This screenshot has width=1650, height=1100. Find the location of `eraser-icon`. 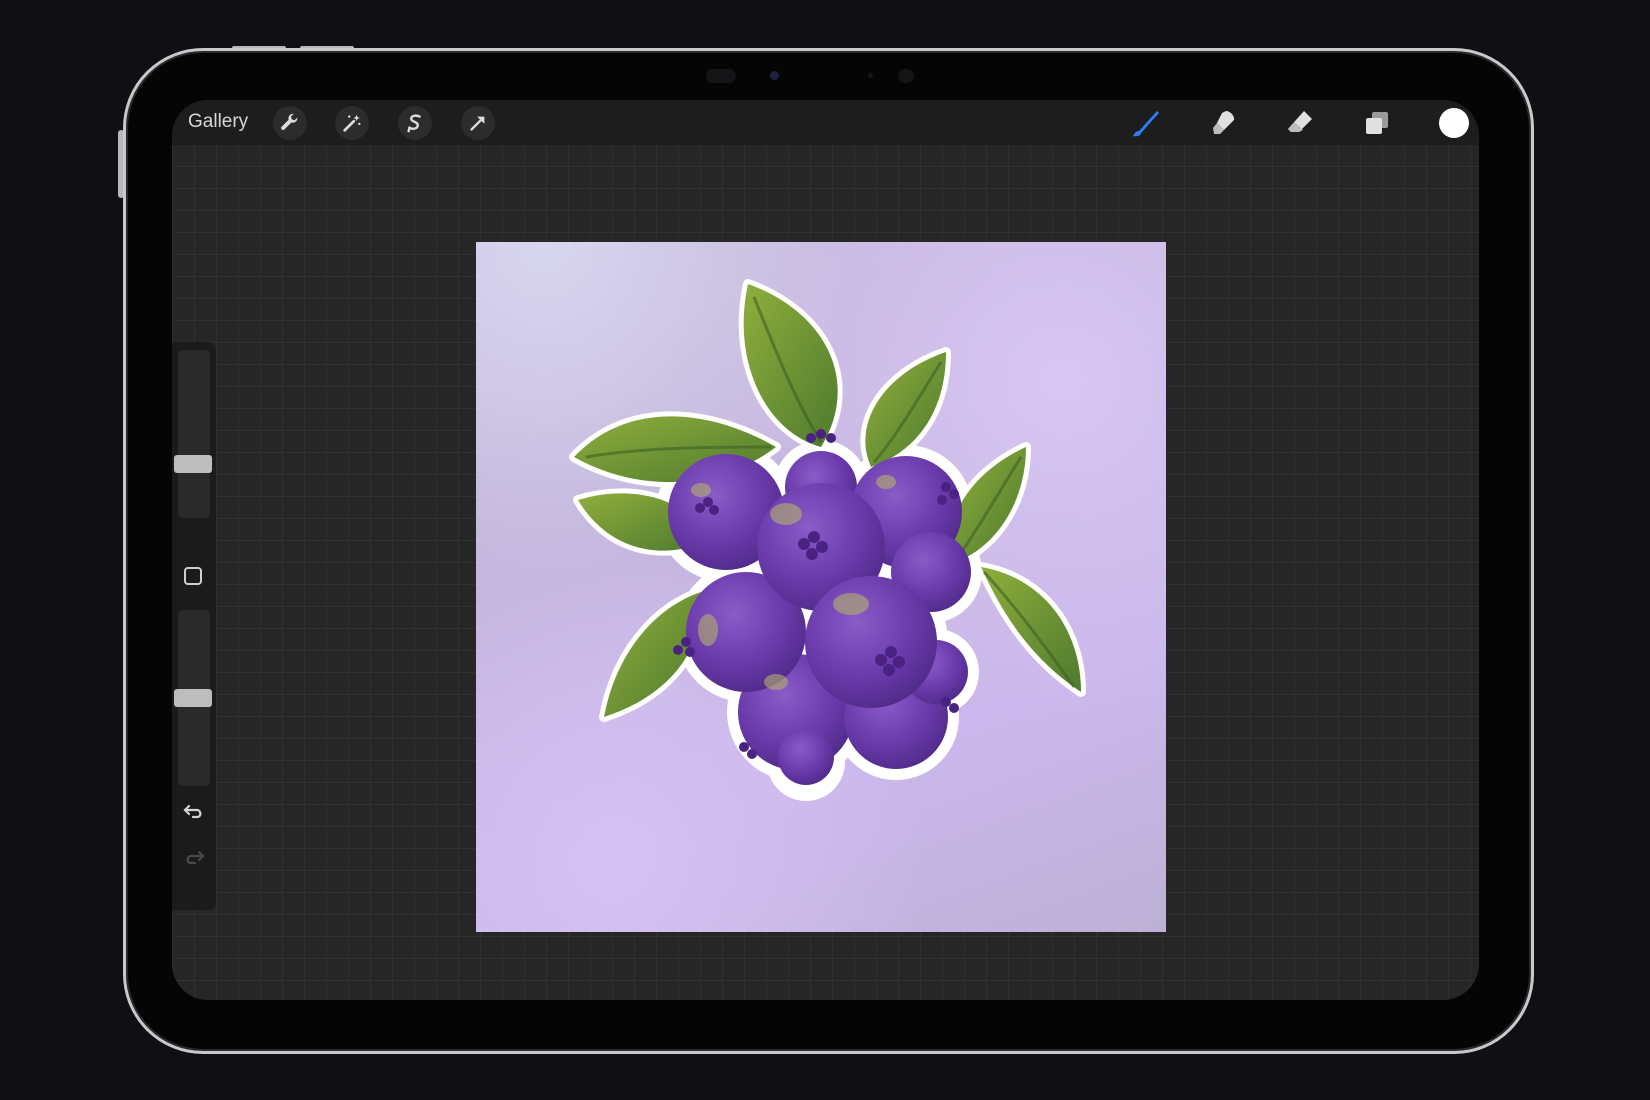

eraser-icon is located at coordinates (1300, 123).